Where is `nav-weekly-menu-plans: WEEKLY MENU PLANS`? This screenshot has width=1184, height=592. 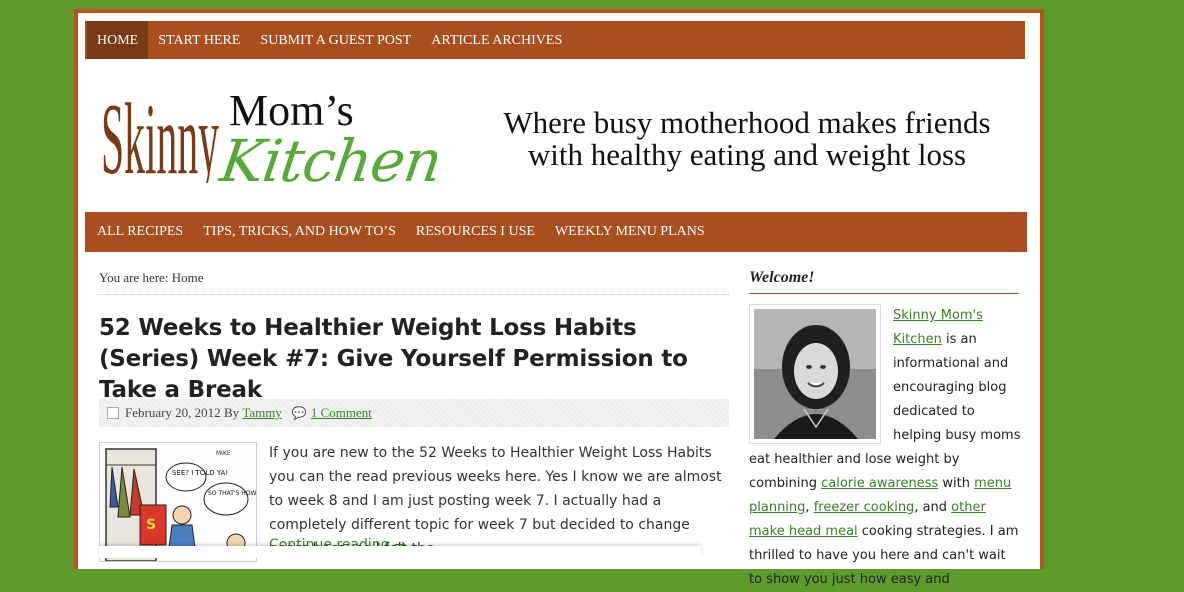
nav-weekly-menu-plans: WEEKLY MENU PLANS is located at coordinates (630, 232).